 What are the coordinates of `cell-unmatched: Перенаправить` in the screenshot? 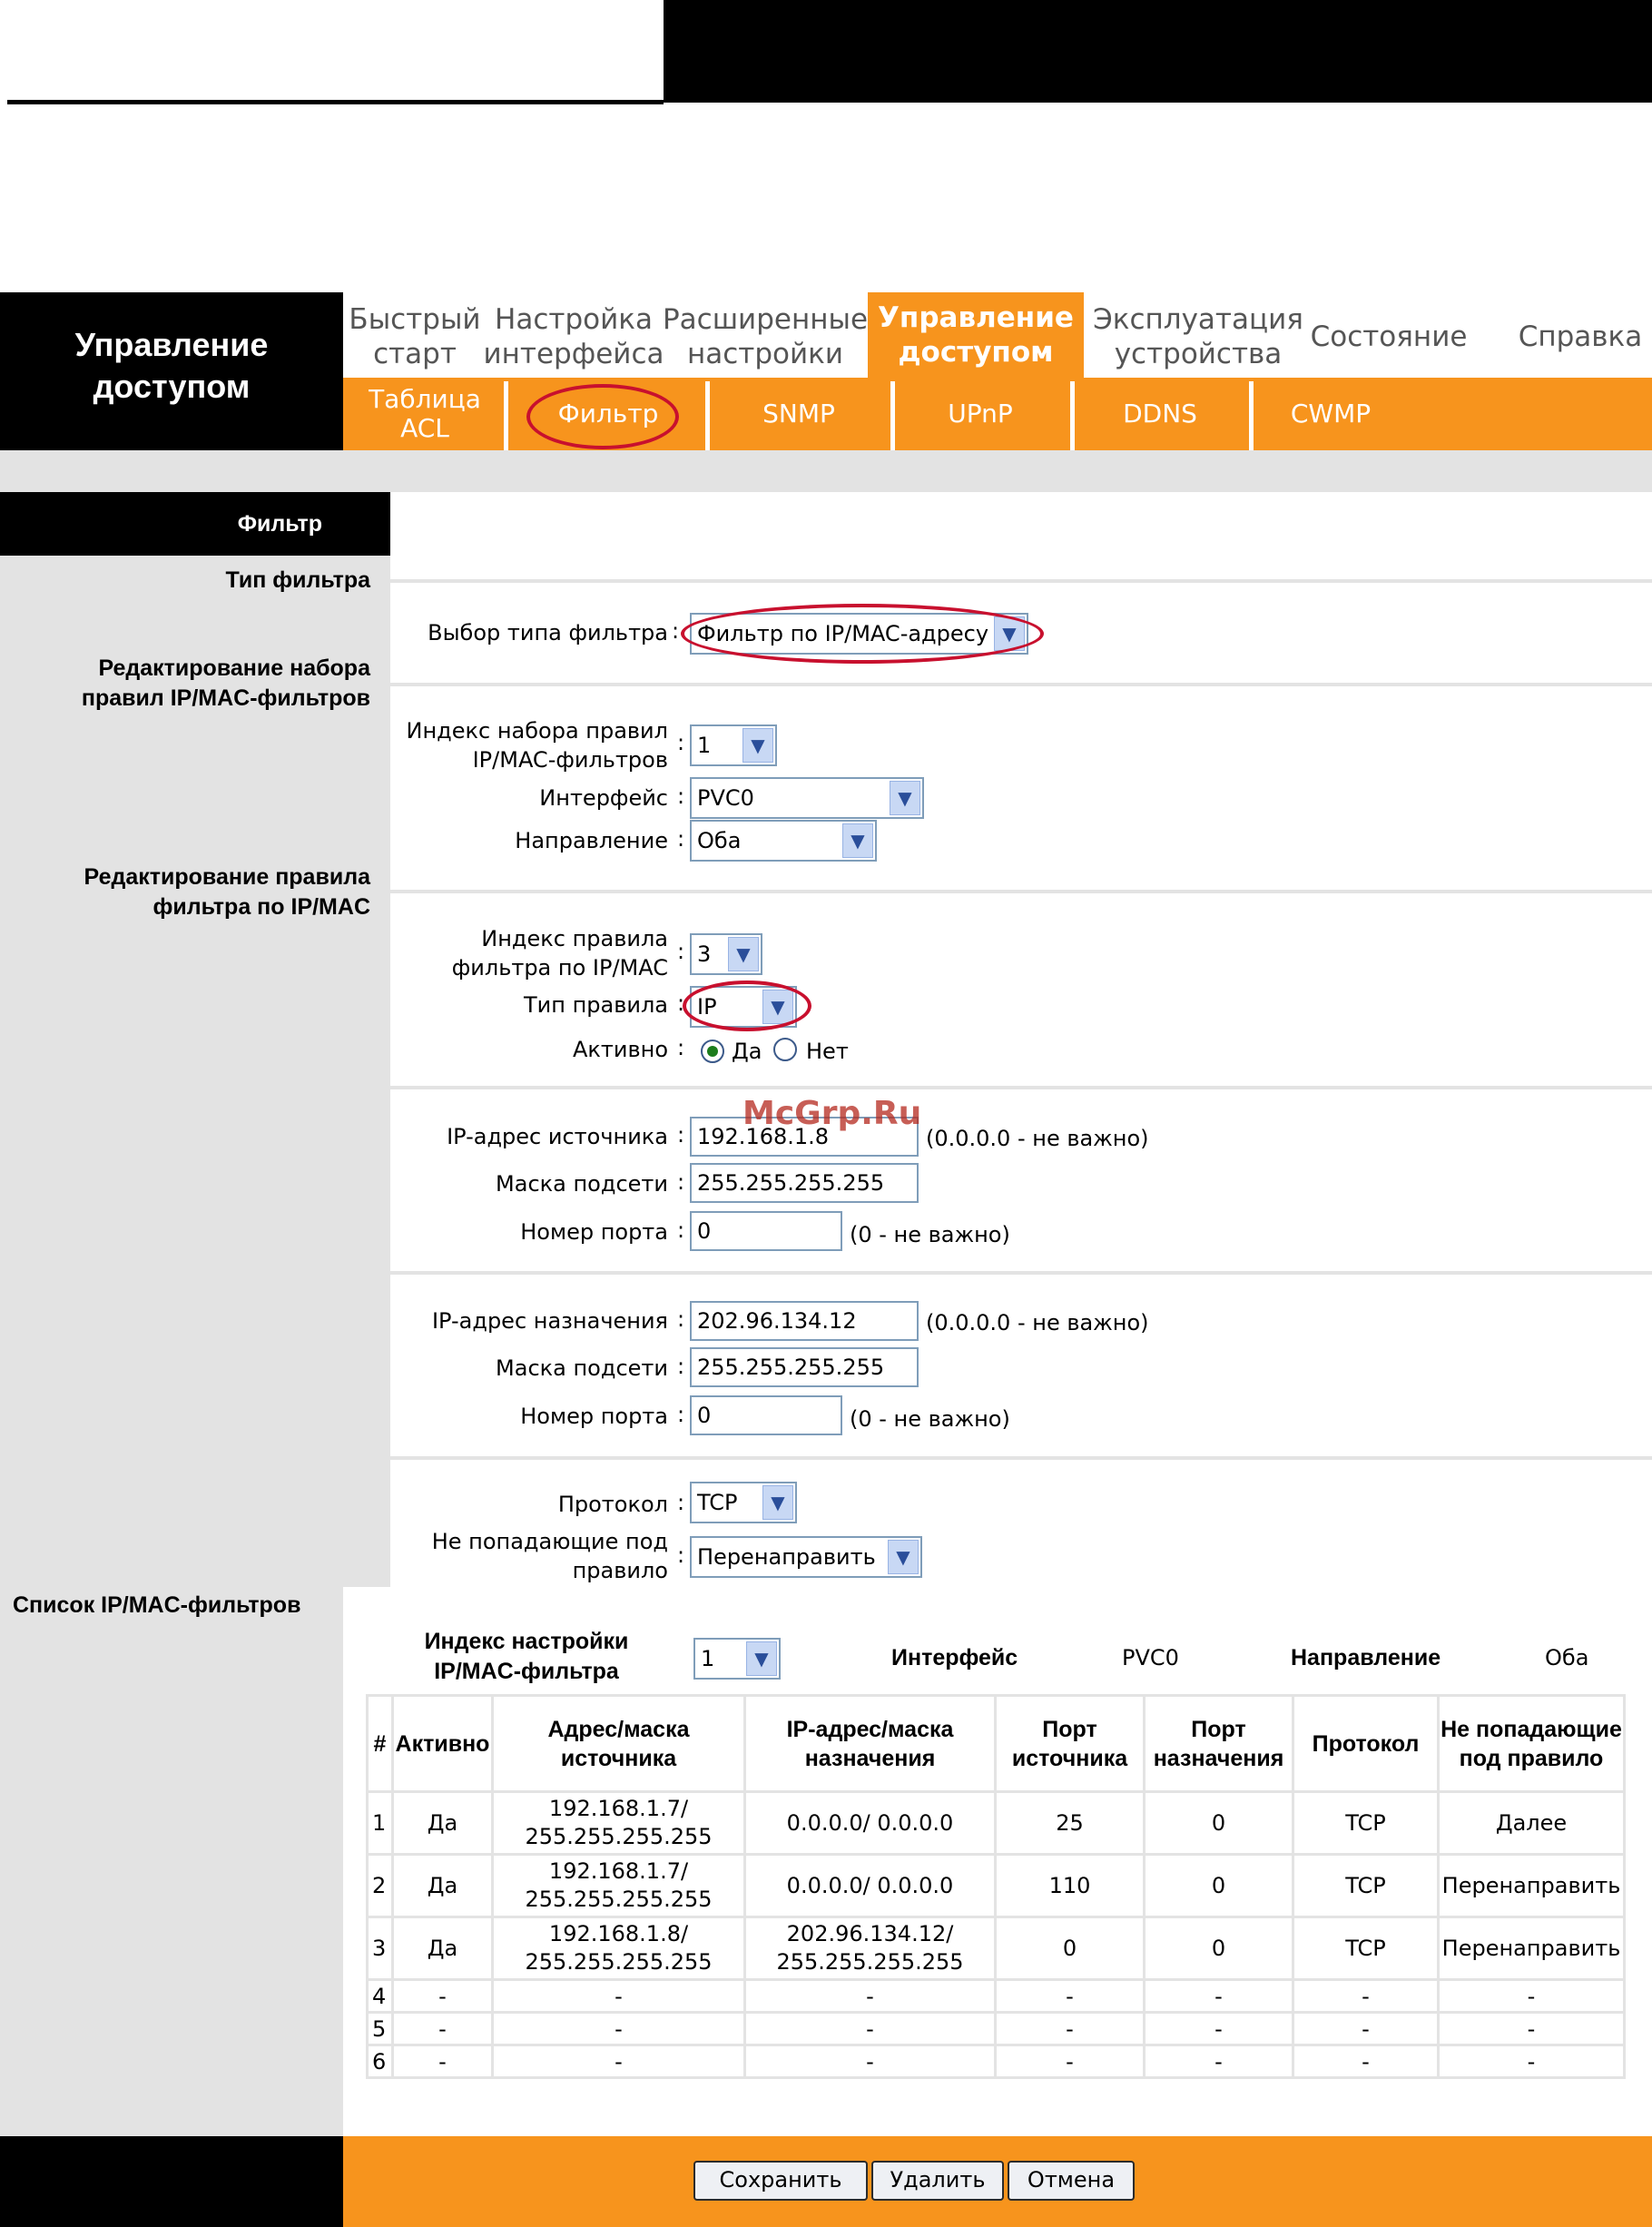 It's located at (1531, 1885).